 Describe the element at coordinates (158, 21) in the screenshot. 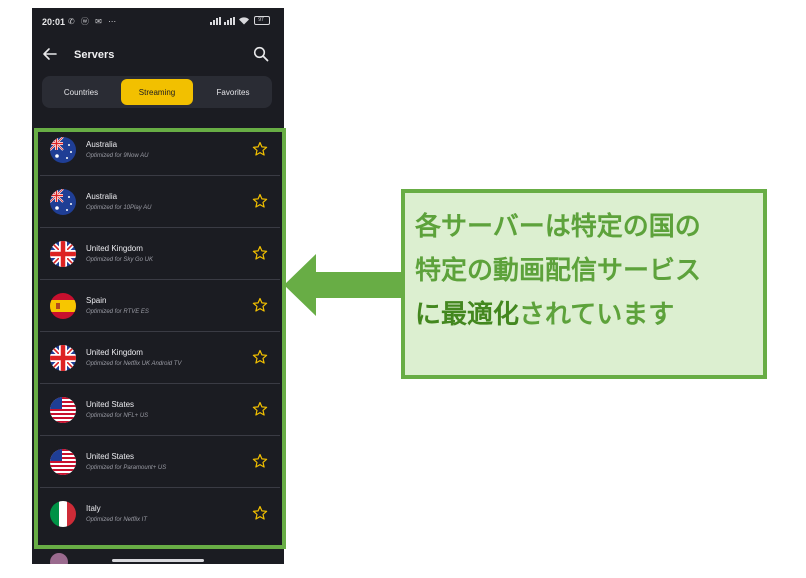

I see `status-bar: 20:01 ✆ ⓦ ✉ ⋯ 97` at that location.